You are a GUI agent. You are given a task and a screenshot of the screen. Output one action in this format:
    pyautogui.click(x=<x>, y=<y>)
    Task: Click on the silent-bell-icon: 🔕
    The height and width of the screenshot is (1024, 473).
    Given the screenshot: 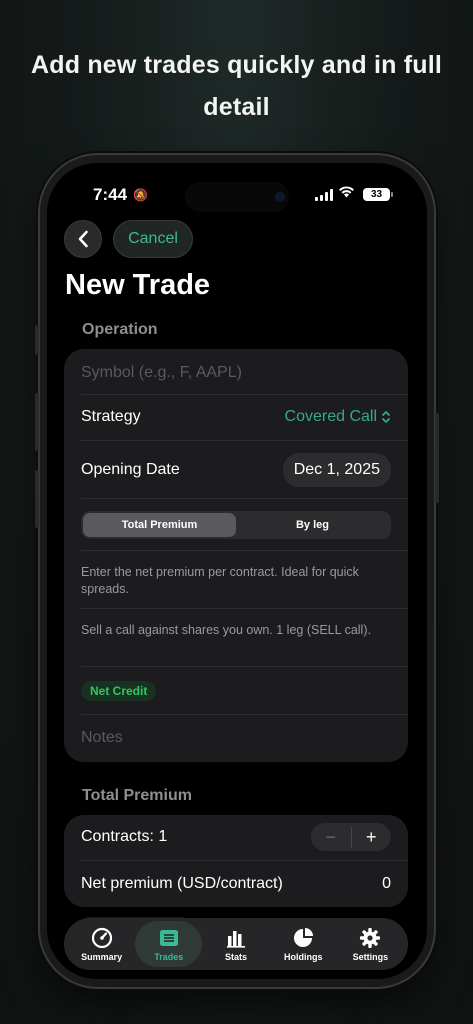 What is the action you would take?
    pyautogui.click(x=140, y=195)
    